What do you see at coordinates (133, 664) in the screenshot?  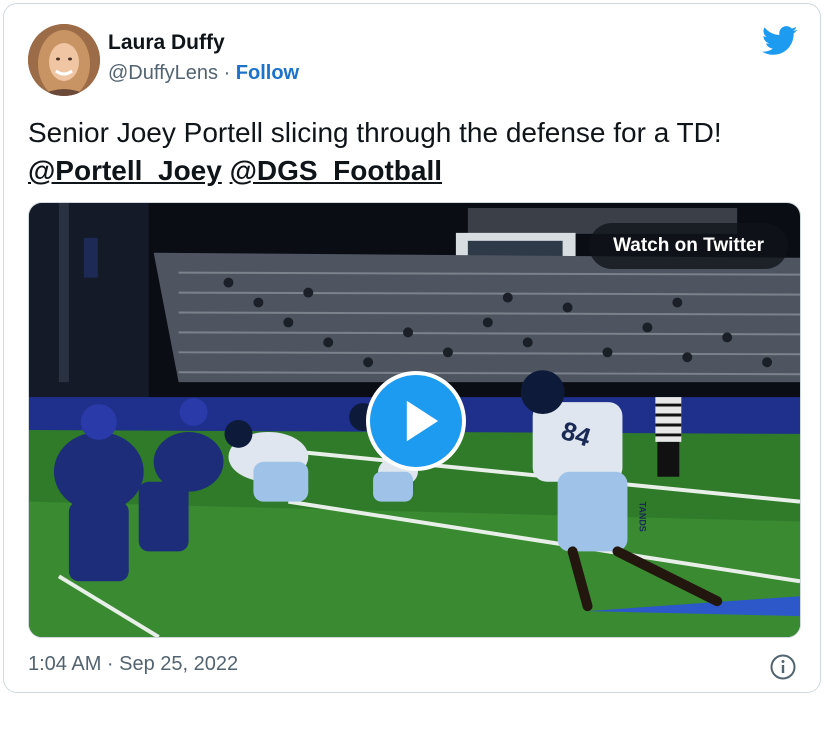 I see `tweet-timestamp: 1:04 AM · Sep 25, 2022` at bounding box center [133, 664].